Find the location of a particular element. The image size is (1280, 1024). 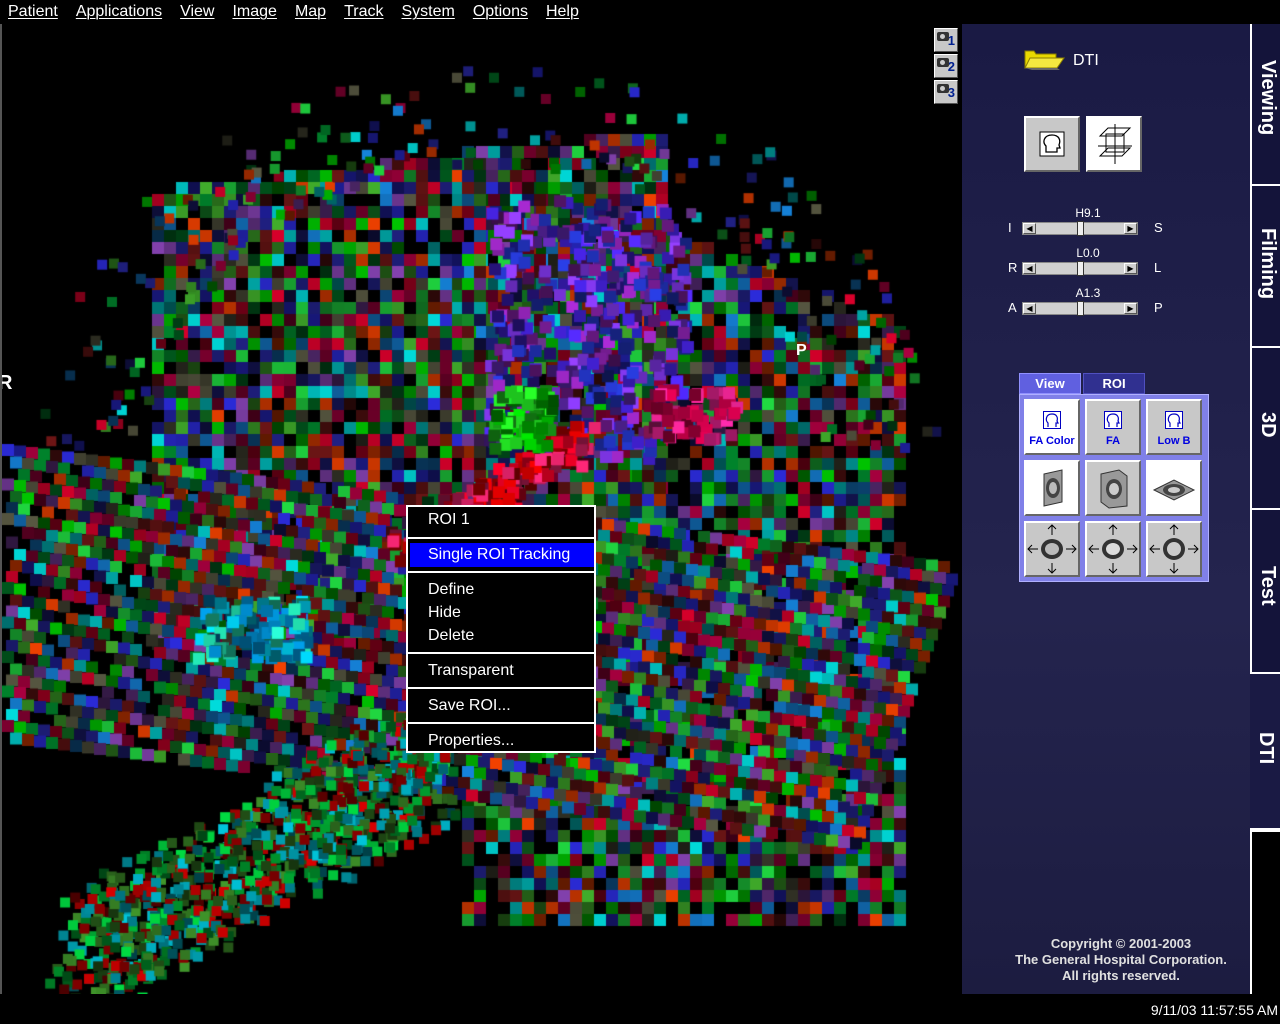

menu-track: Track is located at coordinates (363, 12).